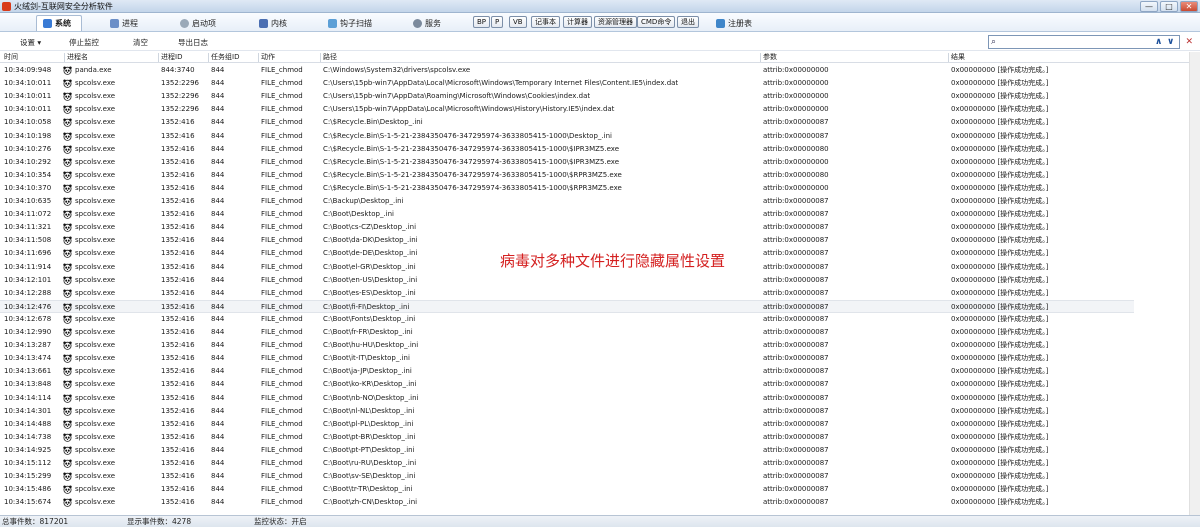  Describe the element at coordinates (370, 240) in the screenshot. I see `cell-path: C:\Boot\da-DK\Desktop_.ini` at that location.